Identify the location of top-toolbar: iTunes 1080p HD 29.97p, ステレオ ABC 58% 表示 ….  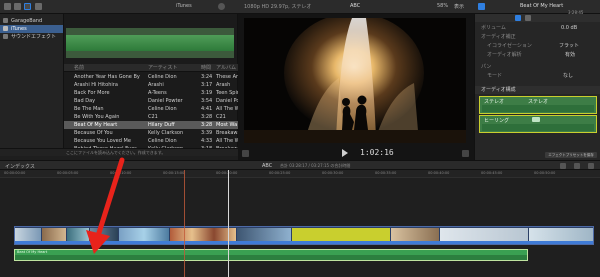
(300, 7).